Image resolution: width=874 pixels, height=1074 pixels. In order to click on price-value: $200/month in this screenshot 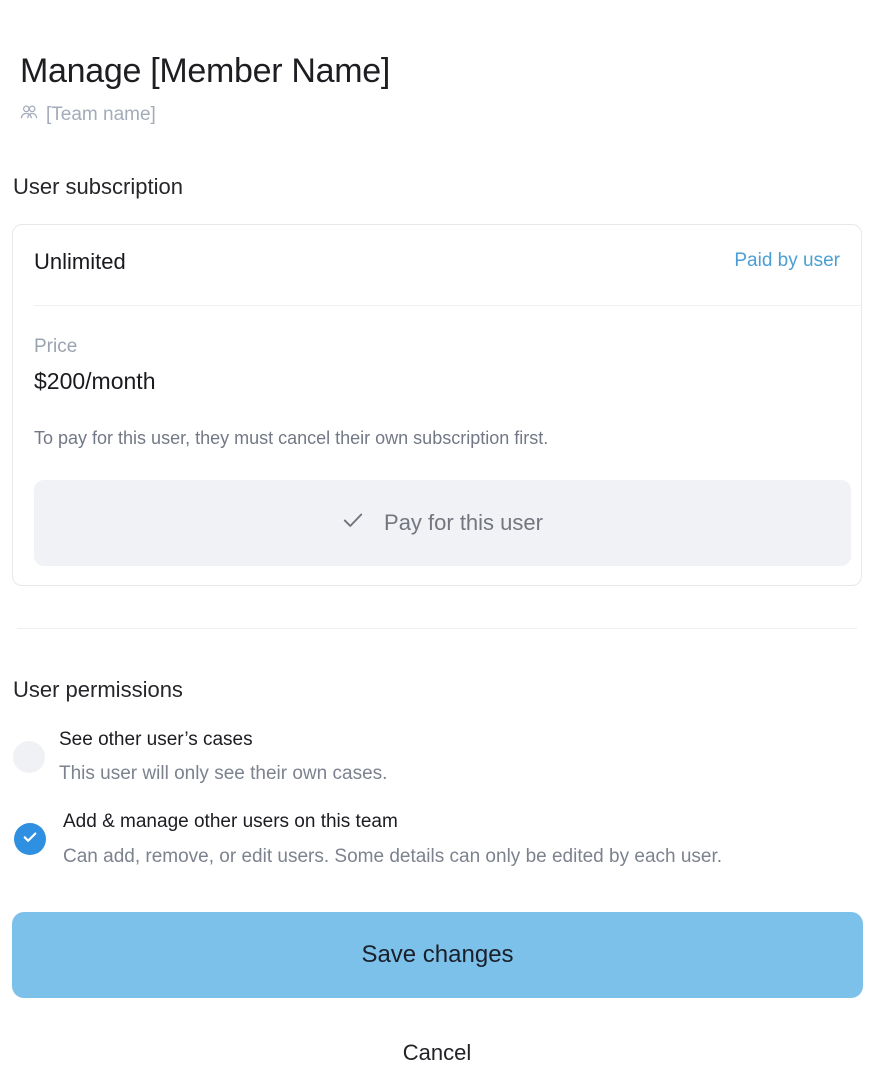, I will do `click(95, 381)`.